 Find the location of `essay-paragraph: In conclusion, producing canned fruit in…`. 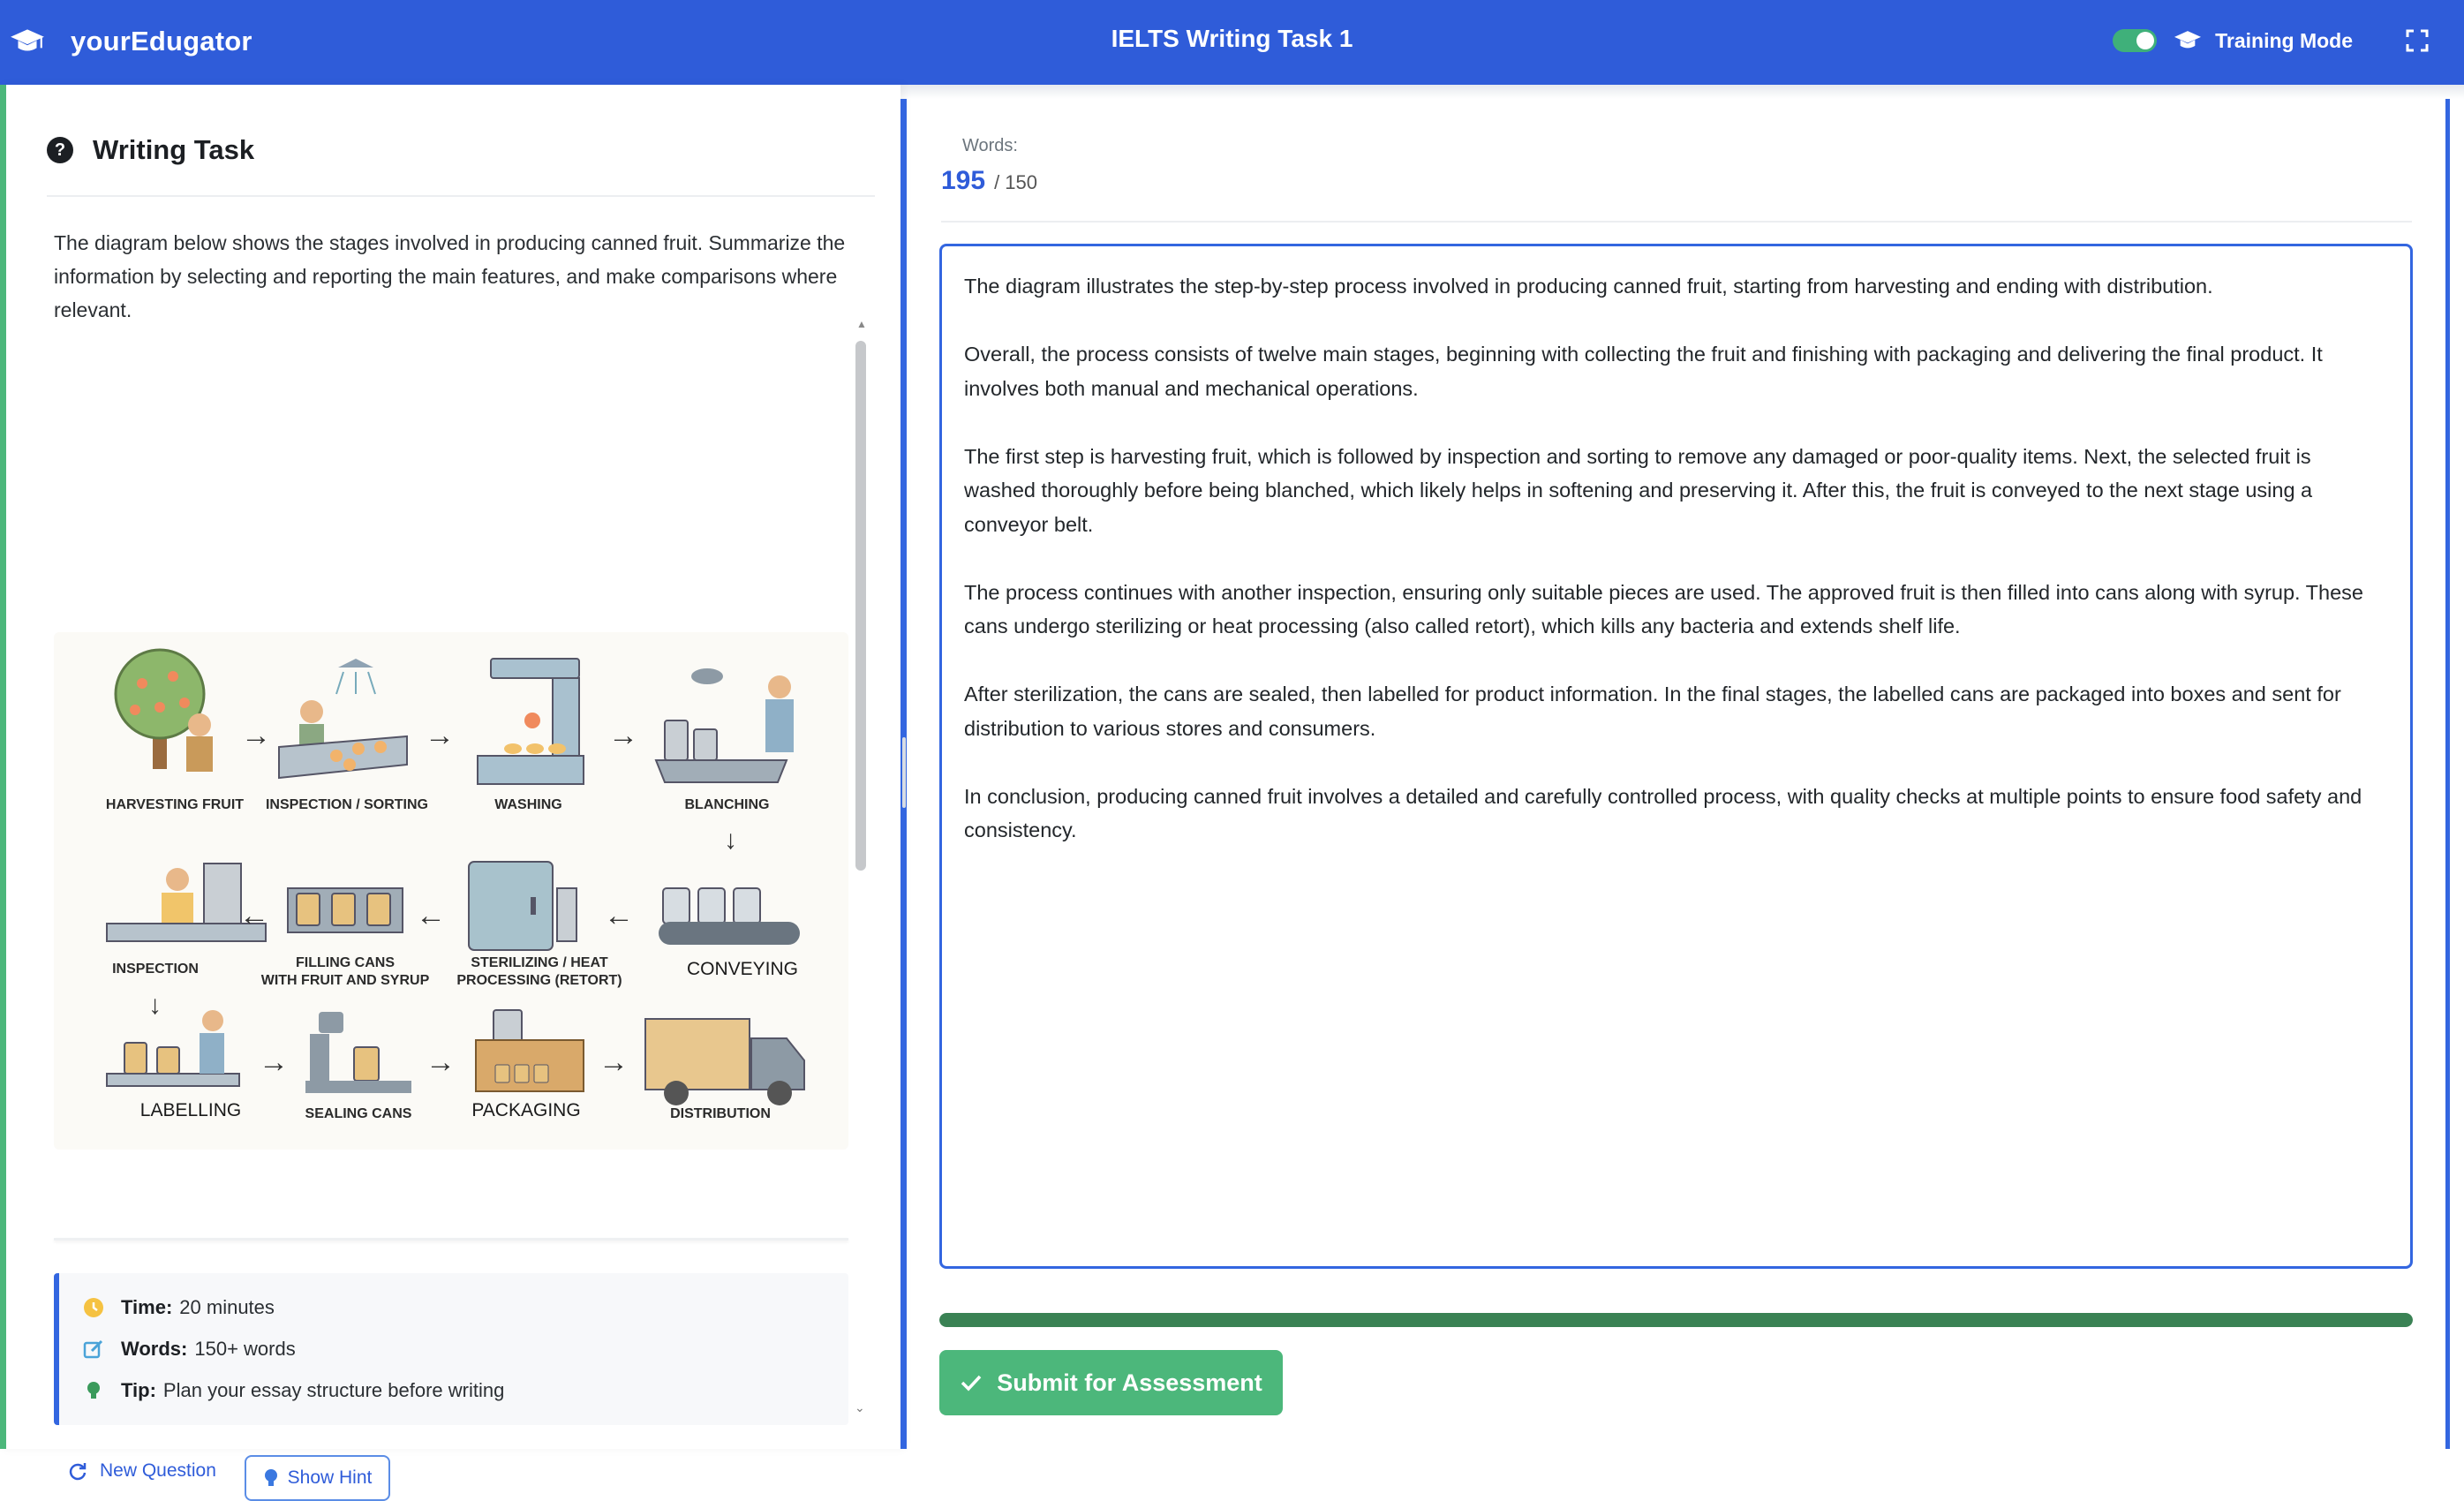

essay-paragraph: In conclusion, producing canned fruit in… is located at coordinates (1663, 813).